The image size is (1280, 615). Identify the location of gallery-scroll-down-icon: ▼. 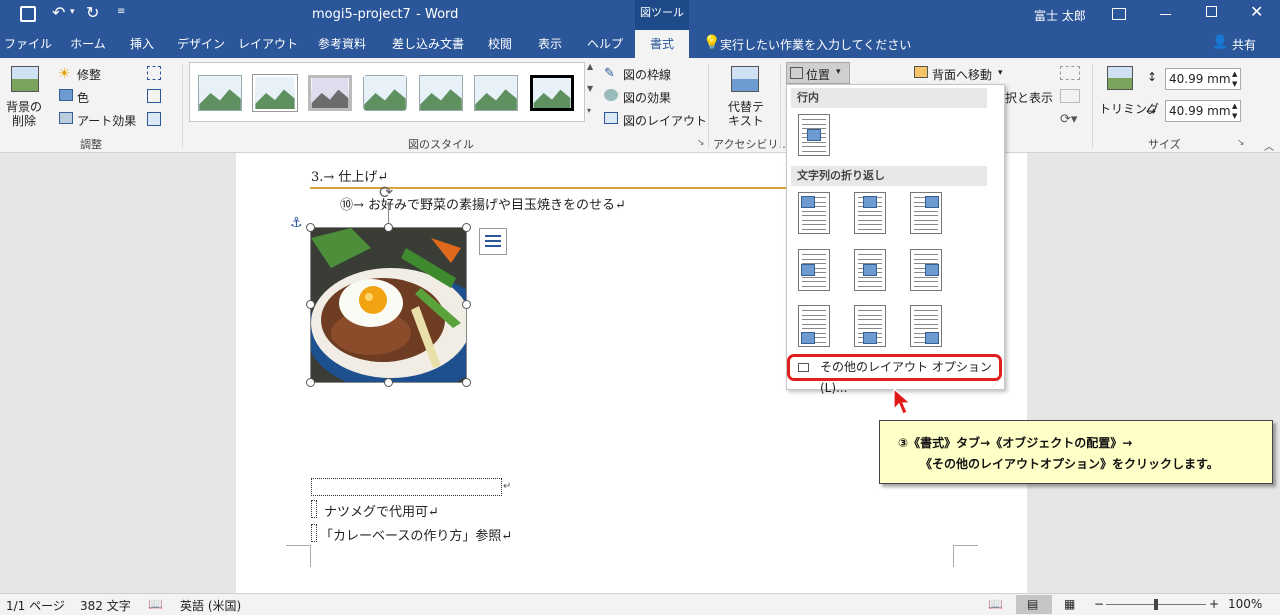
(590, 88).